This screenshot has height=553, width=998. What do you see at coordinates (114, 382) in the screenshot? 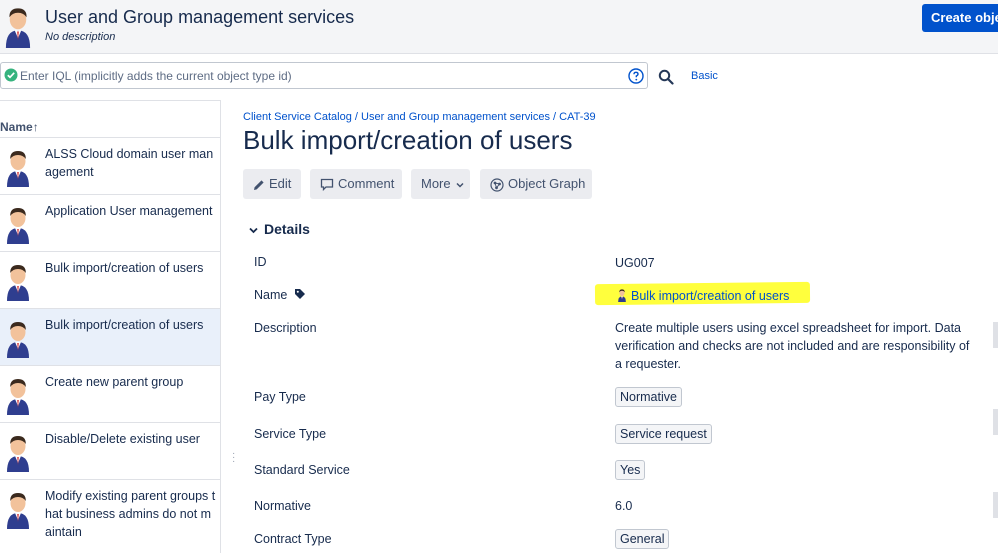
I see `list-item-label: Create new parent group` at bounding box center [114, 382].